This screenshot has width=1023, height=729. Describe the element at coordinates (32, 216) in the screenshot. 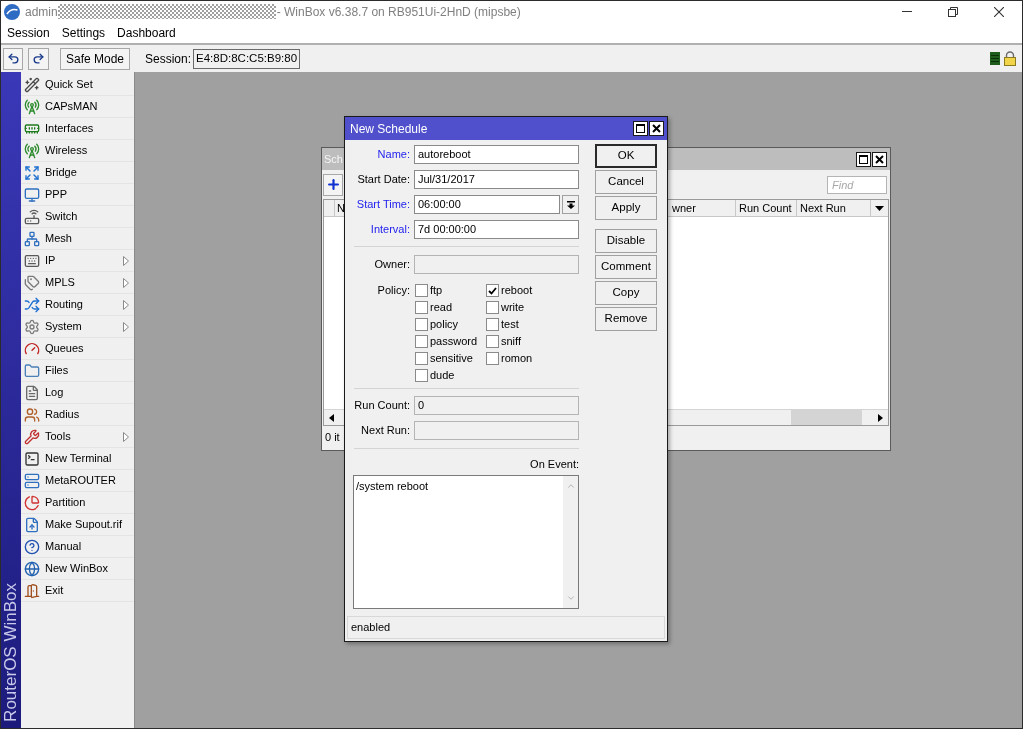

I see `switch-icon` at that location.